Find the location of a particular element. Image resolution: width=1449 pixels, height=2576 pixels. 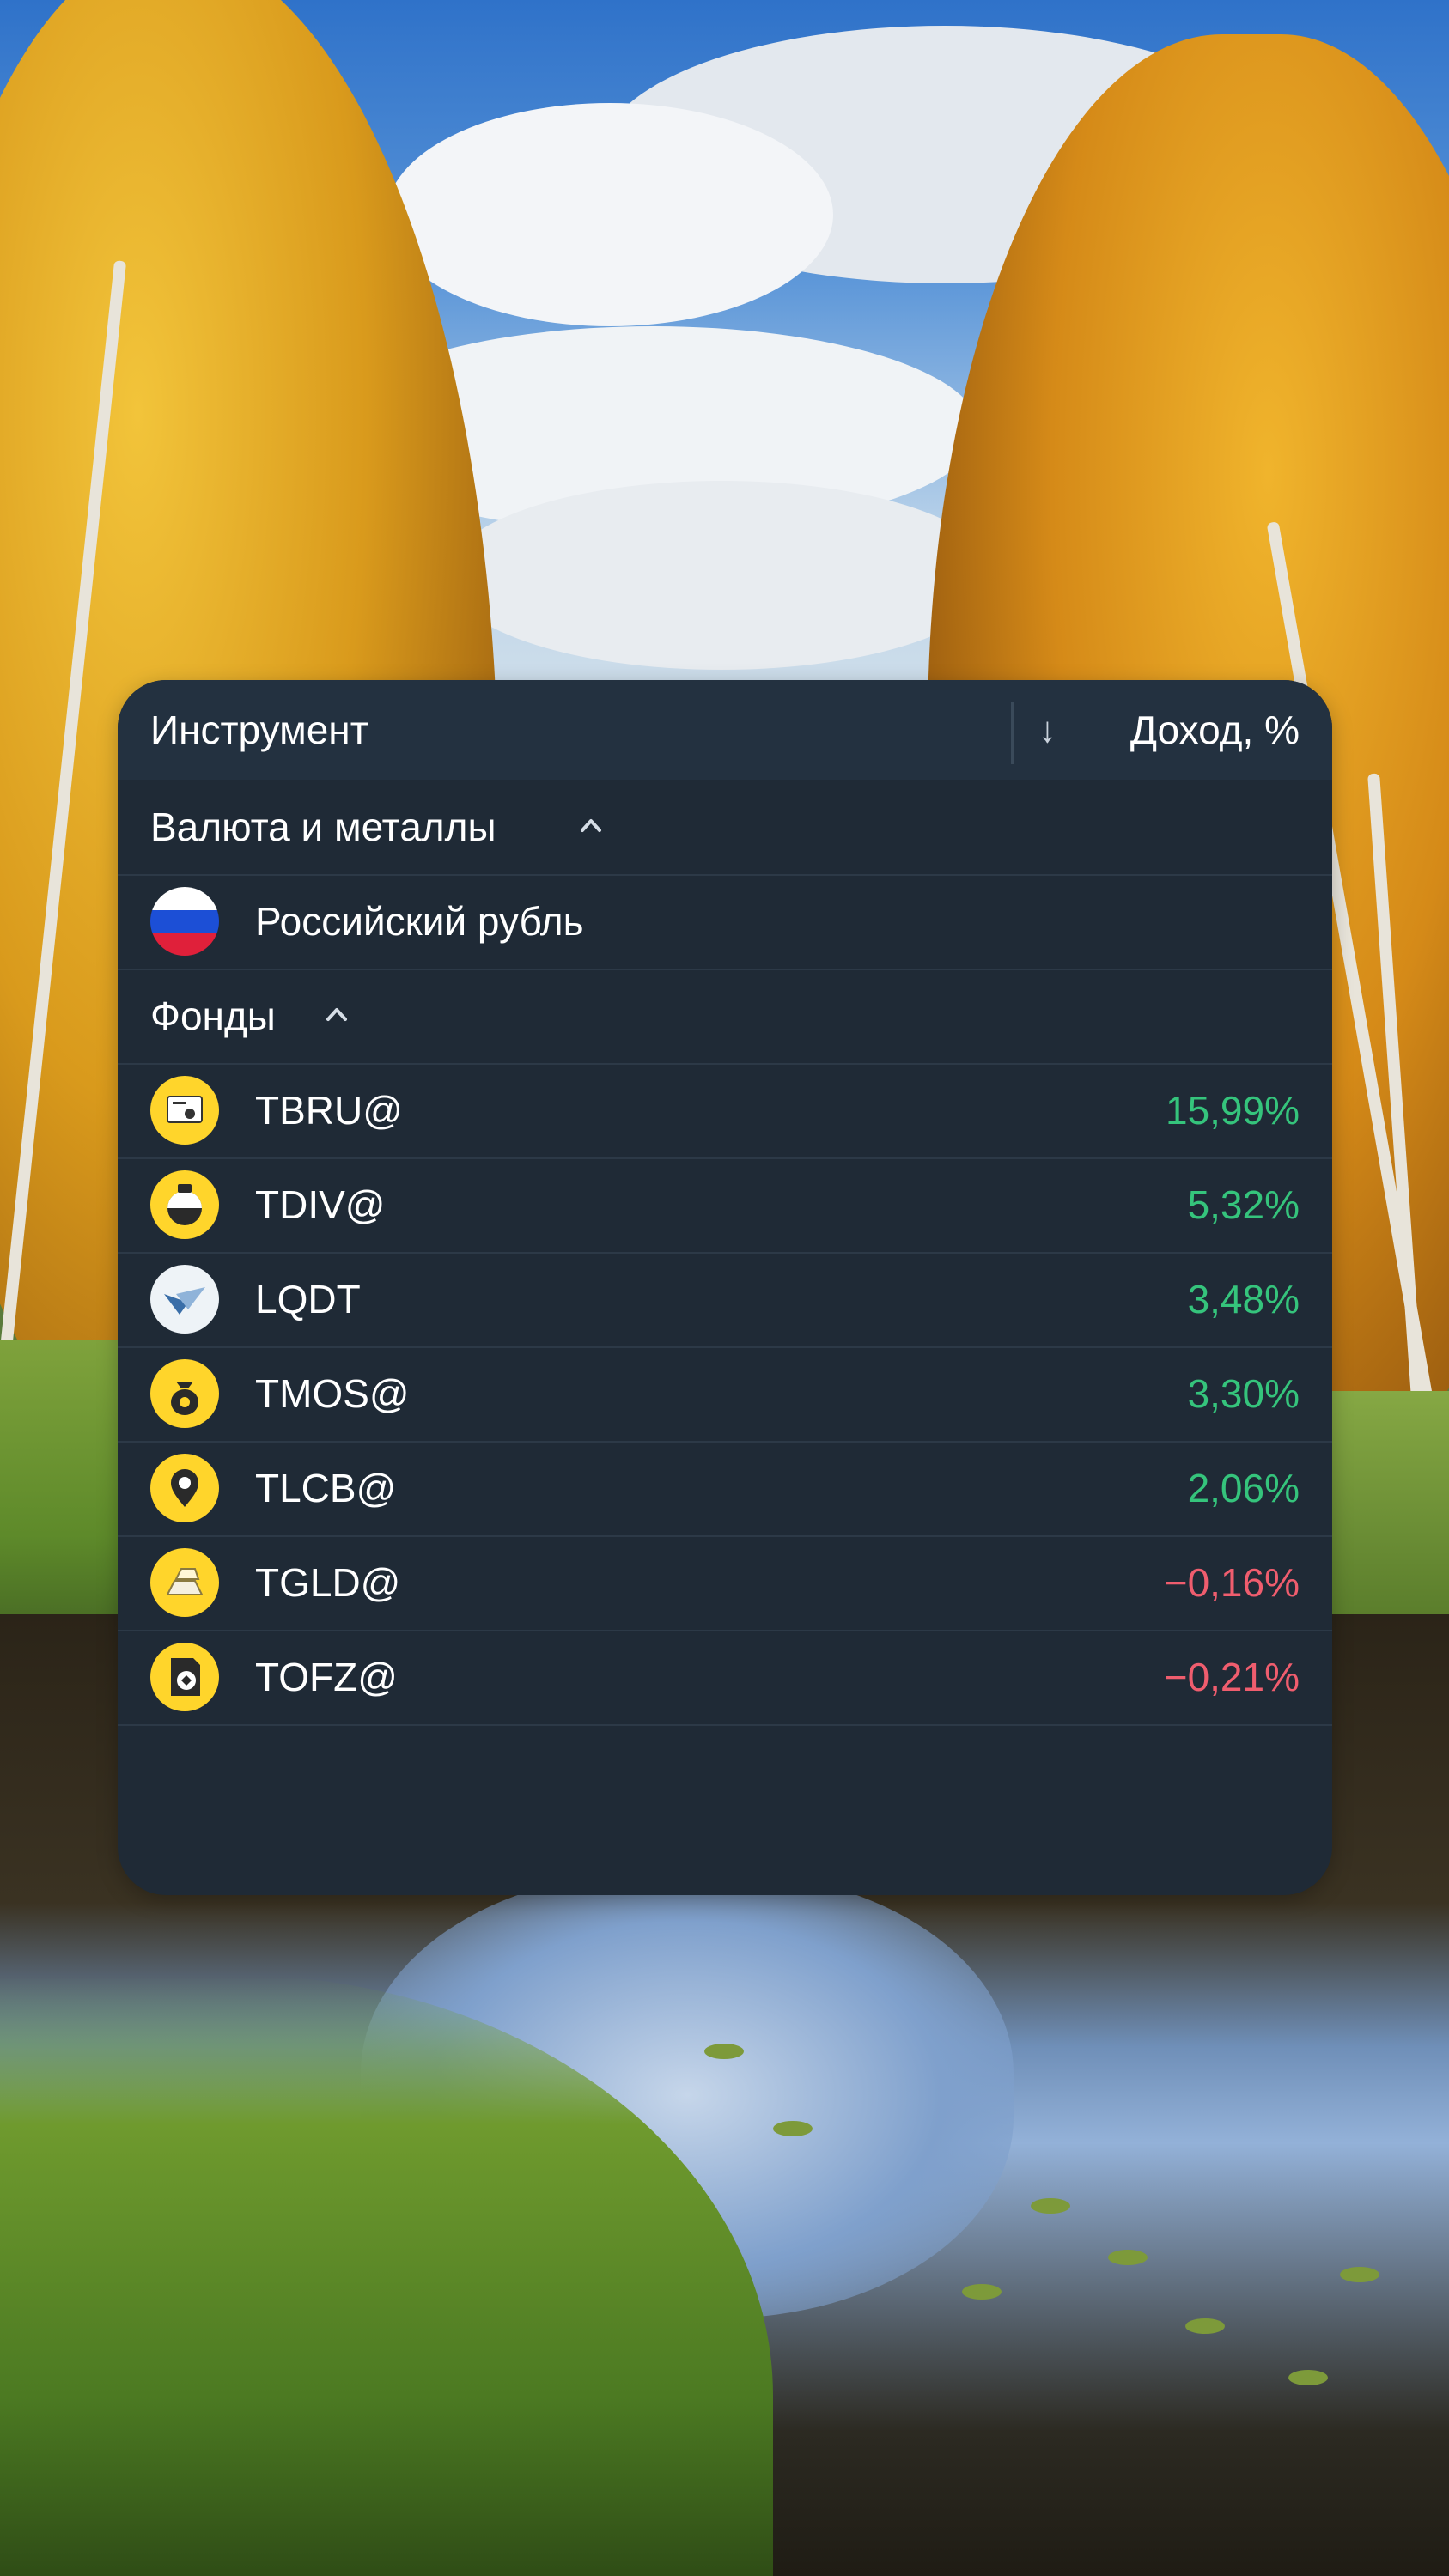

yield-column-header: Доход, % is located at coordinates (1215, 730).